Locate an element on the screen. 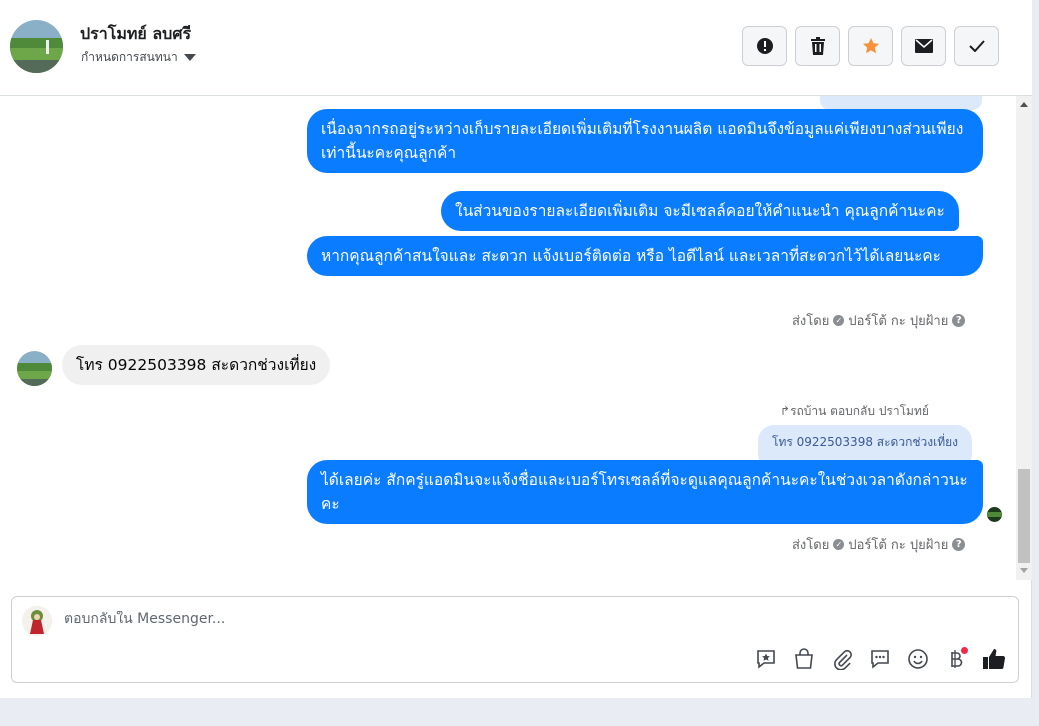  thread-scrollbar is located at coordinates (1024, 338).